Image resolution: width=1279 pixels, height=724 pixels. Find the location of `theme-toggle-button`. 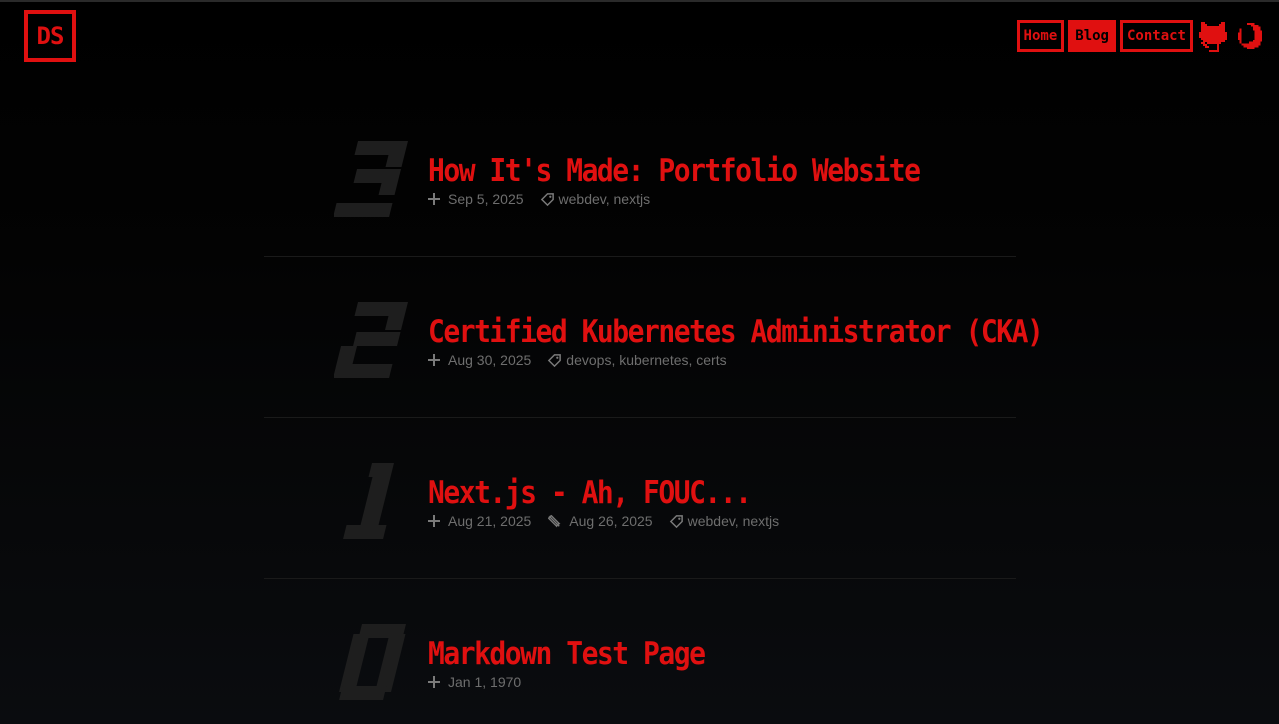

theme-toggle-button is located at coordinates (1249, 36).